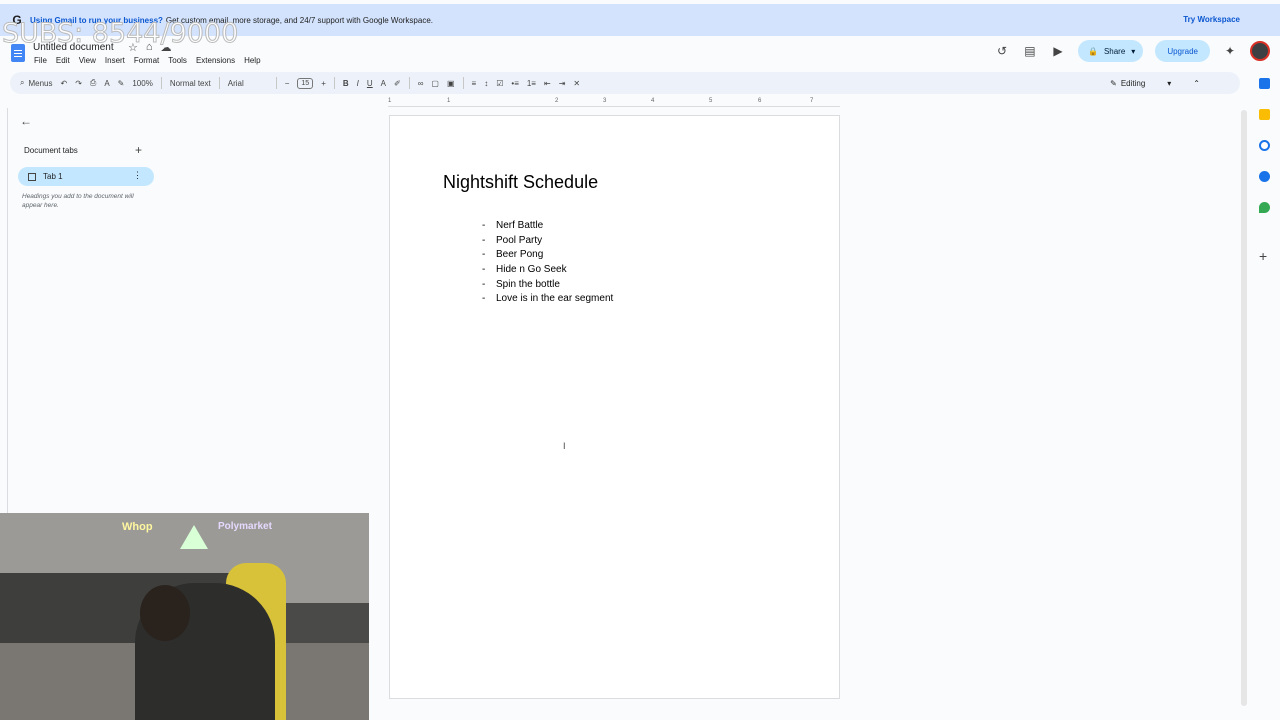 The width and height of the screenshot is (1280, 720). What do you see at coordinates (93, 83) in the screenshot?
I see `print-icon: ⎙` at bounding box center [93, 83].